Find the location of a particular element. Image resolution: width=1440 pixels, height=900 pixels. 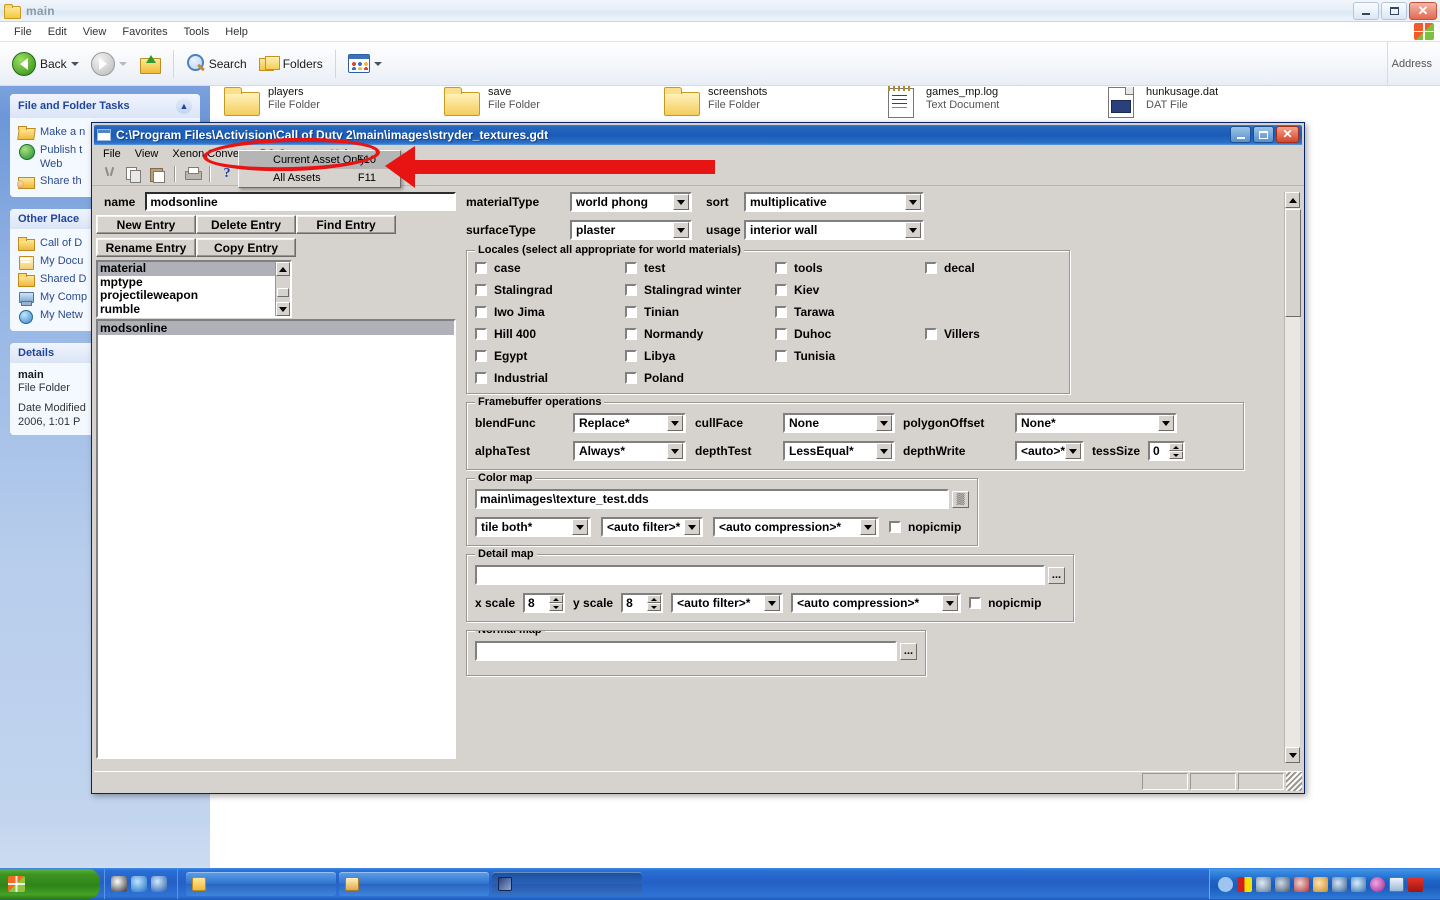

forward-button is located at coordinates (109, 64).